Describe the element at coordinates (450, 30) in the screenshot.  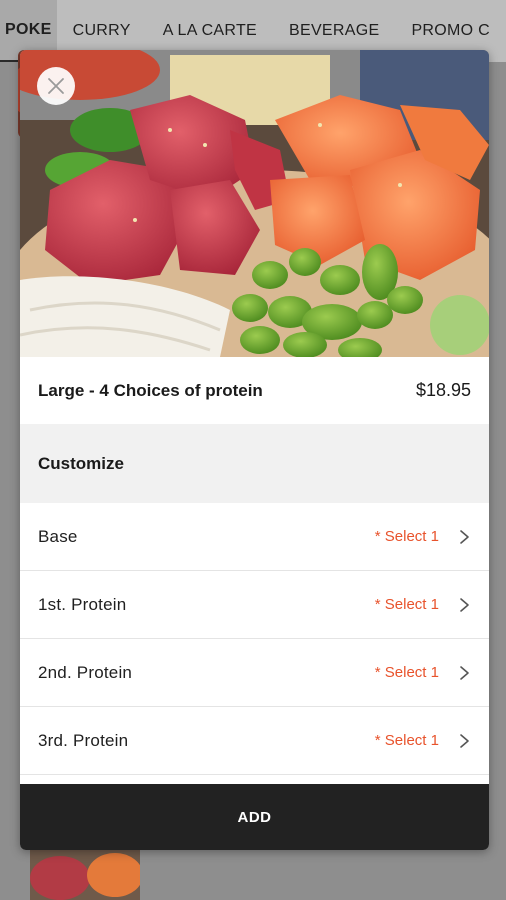
I see `tab-label: PROMO C` at that location.